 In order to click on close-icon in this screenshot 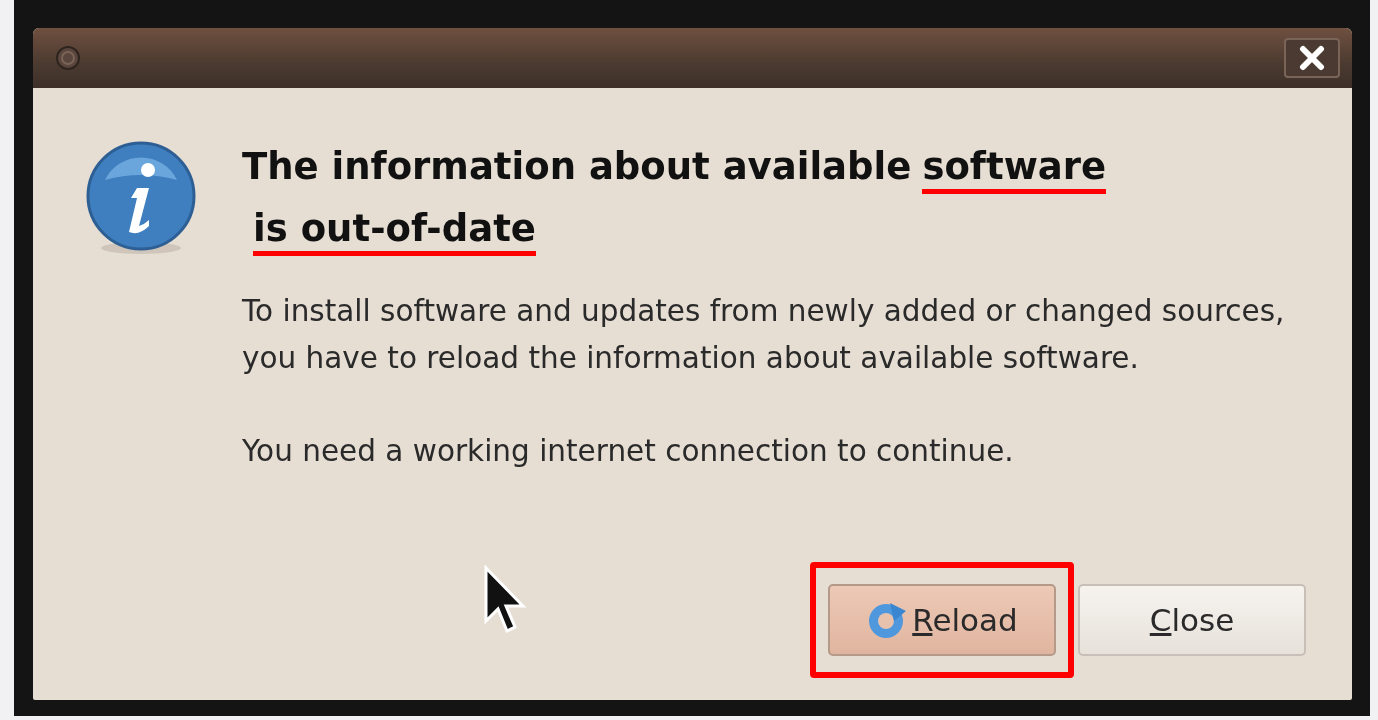, I will do `click(1312, 58)`.